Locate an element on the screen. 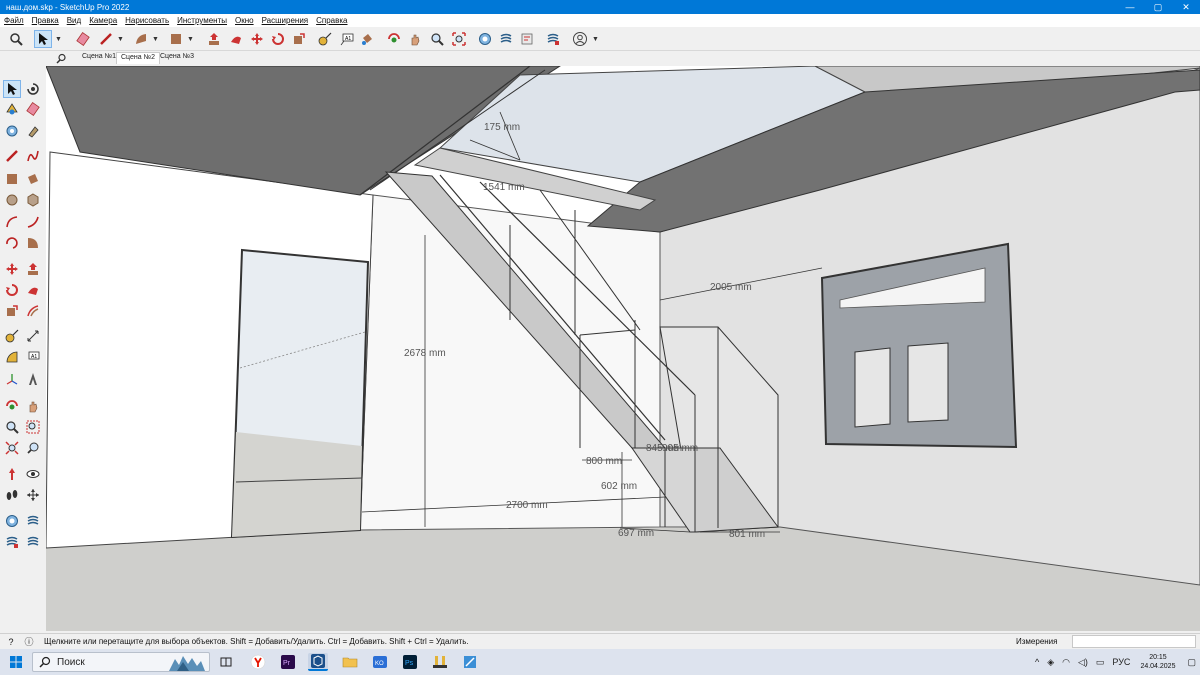  menu-view: Вид is located at coordinates (74, 20).